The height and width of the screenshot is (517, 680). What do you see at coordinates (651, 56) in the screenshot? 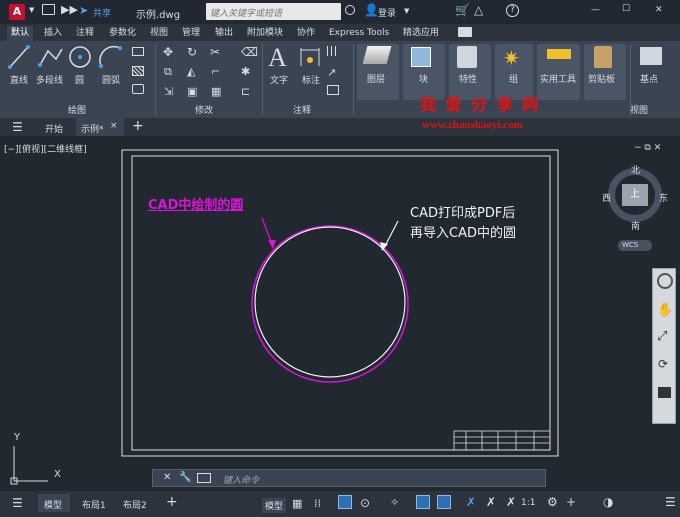
I see `base-view-icon` at bounding box center [651, 56].